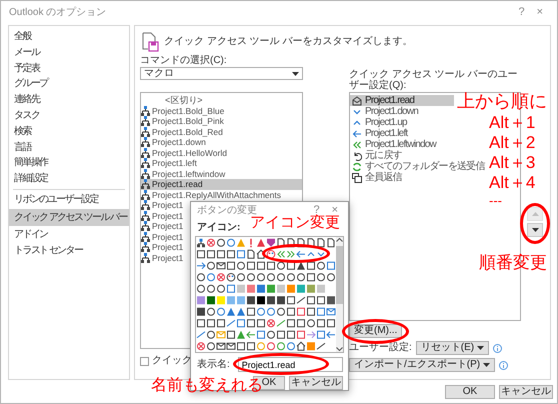 The height and width of the screenshot is (404, 558). Describe the element at coordinates (182, 131) in the screenshot. I see `list-item: Project1.Bold_Red` at that location.